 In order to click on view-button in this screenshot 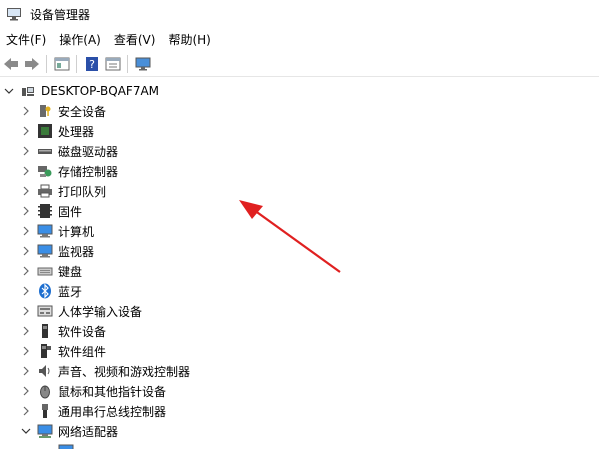, I will do `click(113, 64)`.